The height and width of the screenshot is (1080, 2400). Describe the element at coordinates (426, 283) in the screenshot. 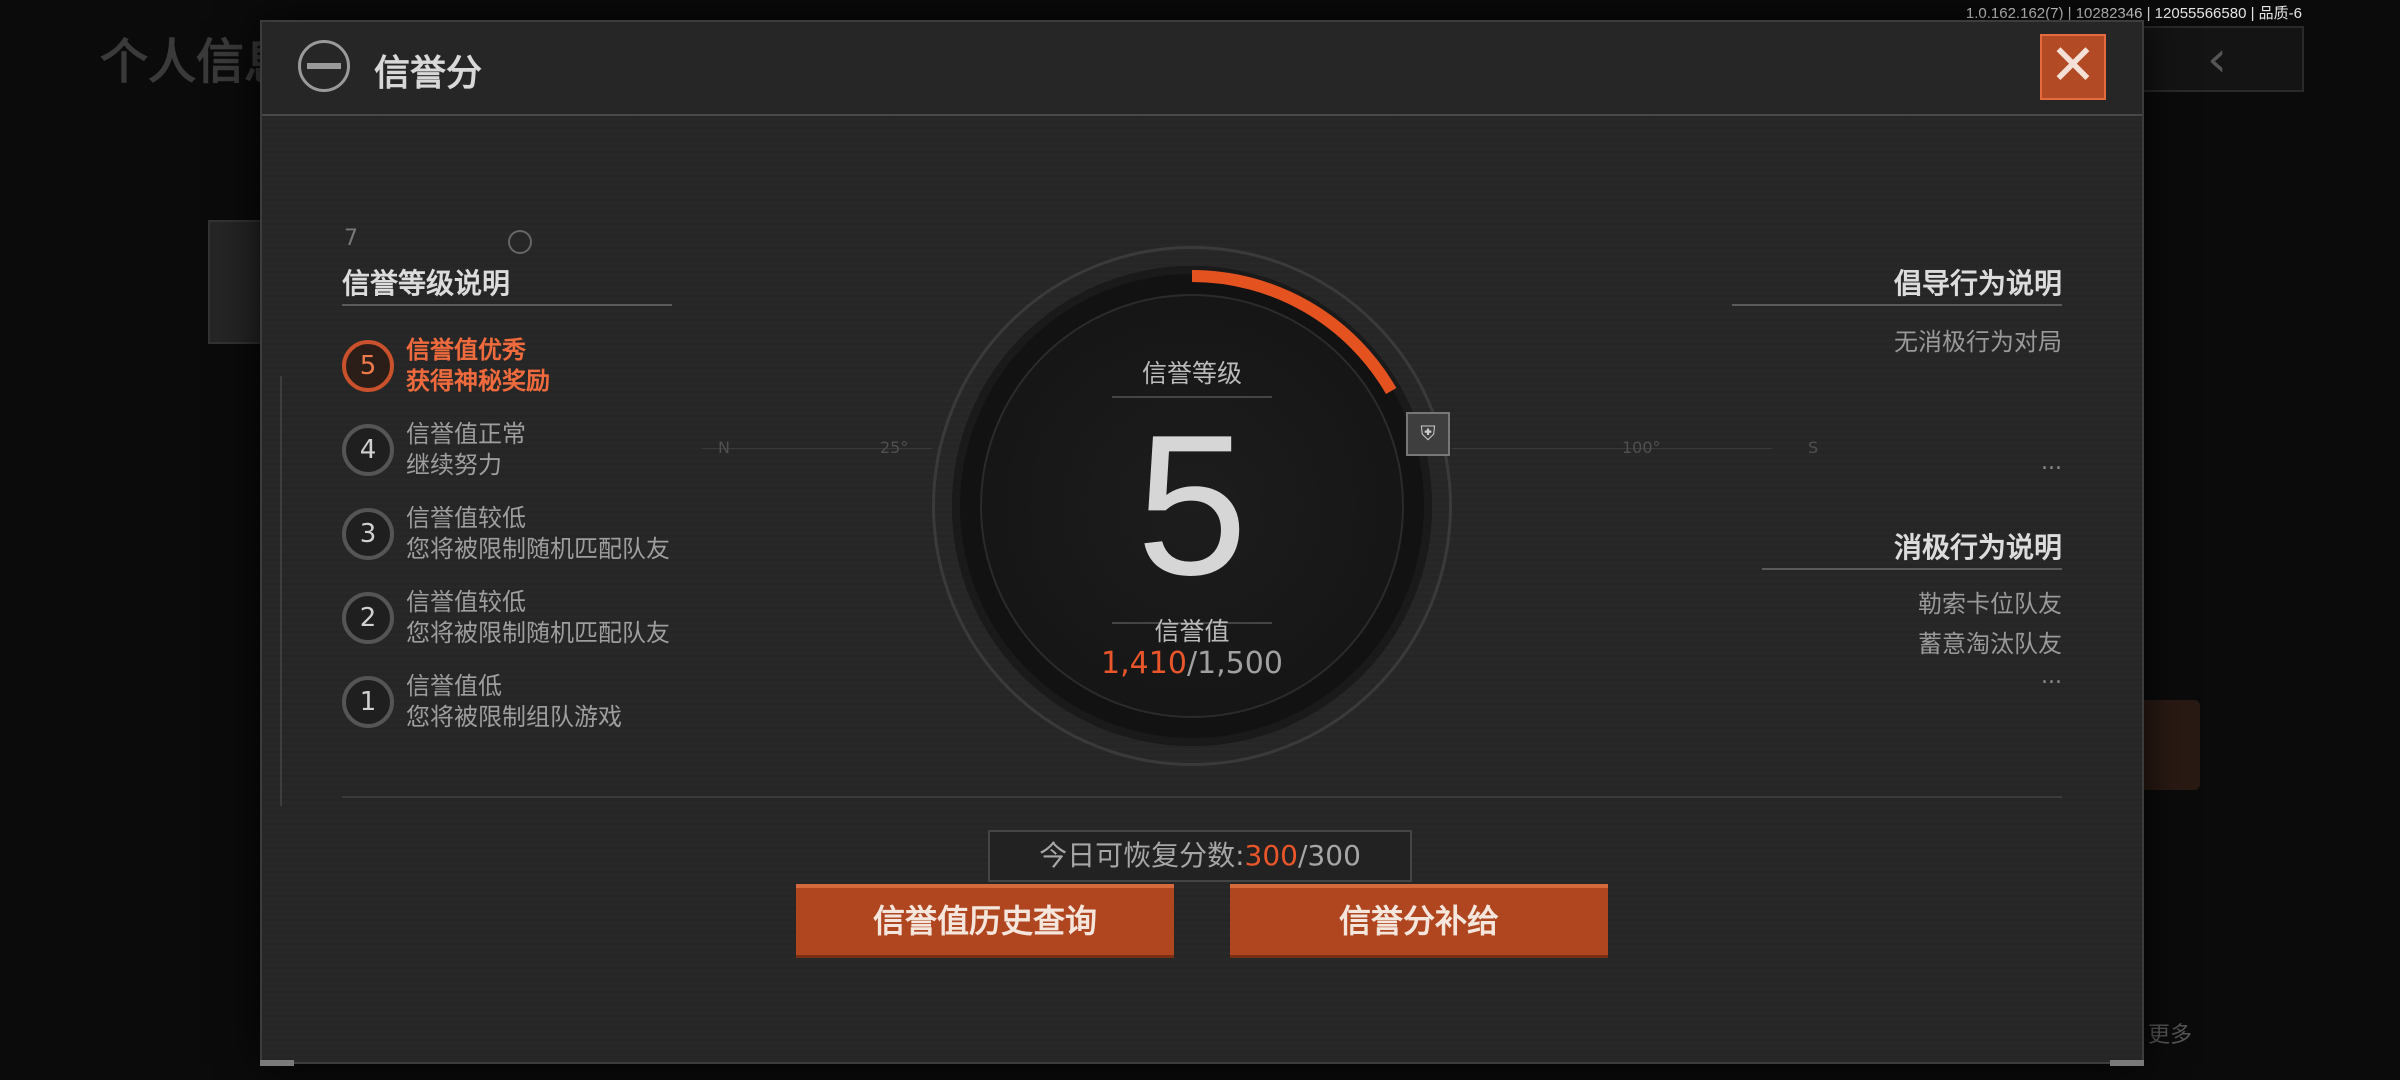

I see `level-section-title: 信誉等级说明` at that location.